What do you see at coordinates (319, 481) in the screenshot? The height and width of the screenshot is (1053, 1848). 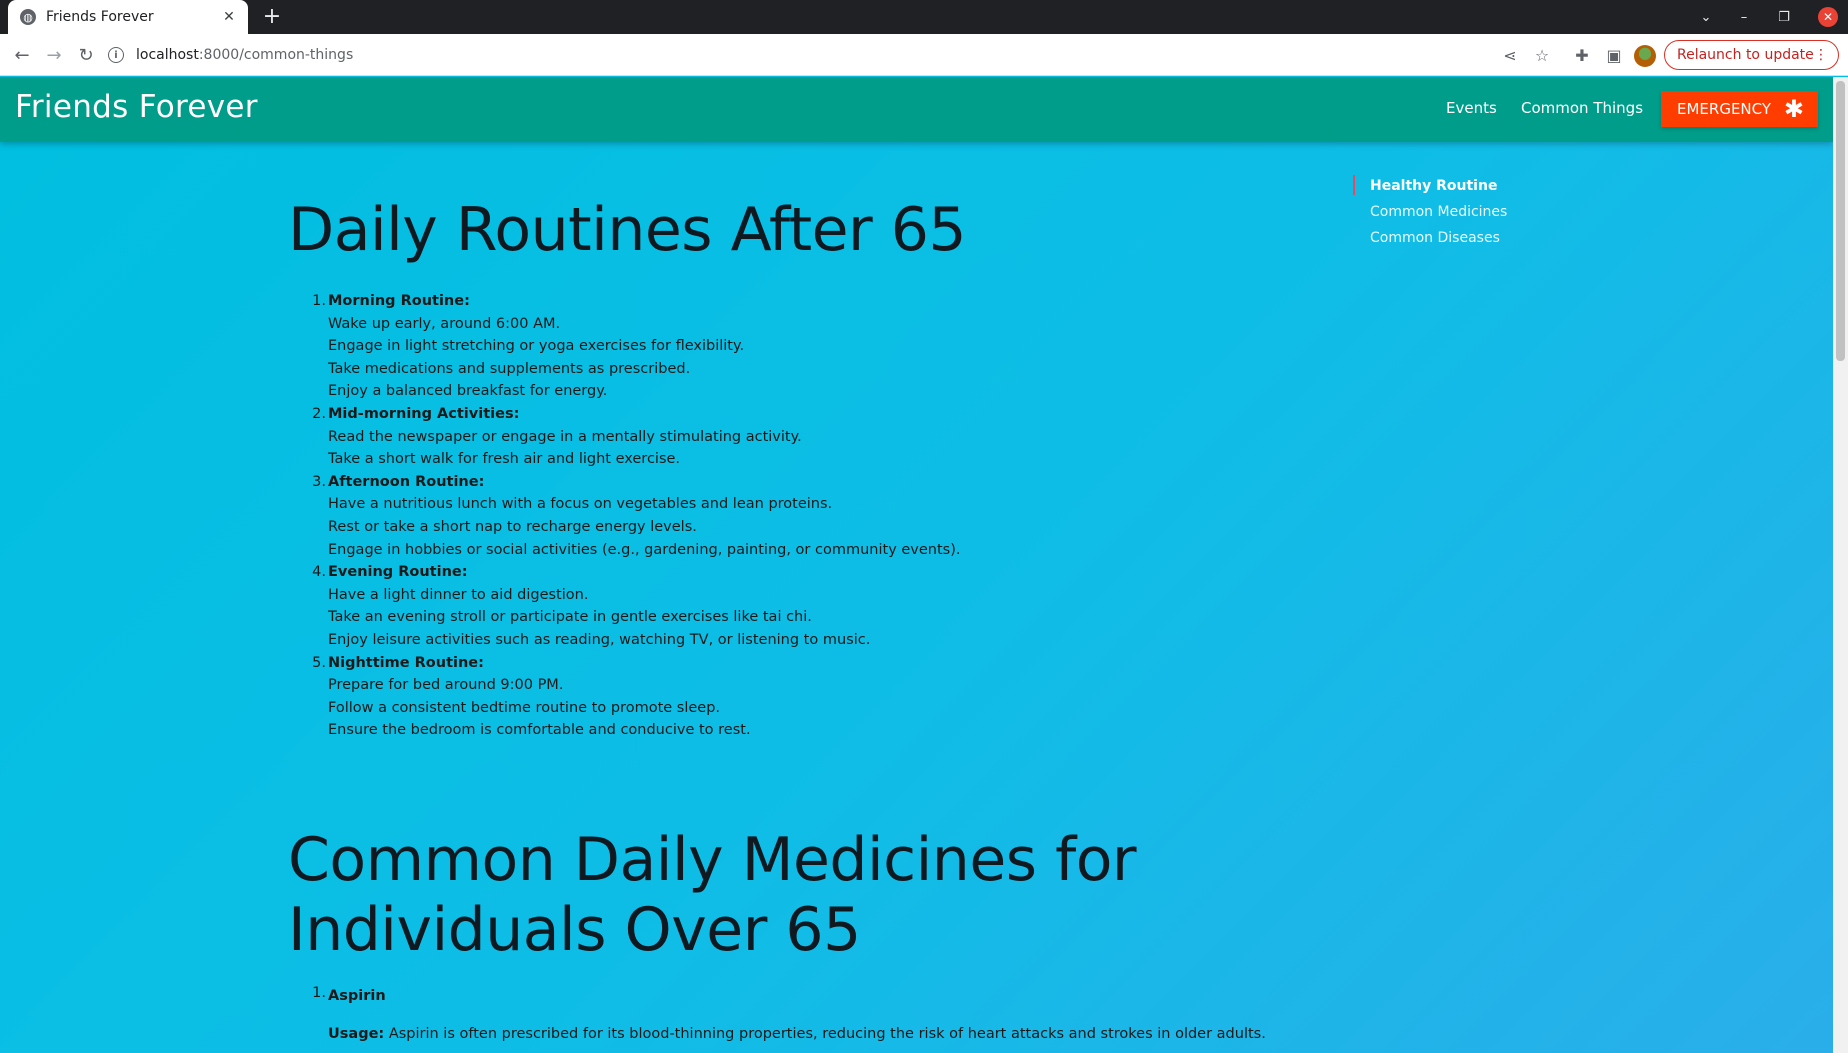 I see `routine-item-number: 3.` at bounding box center [319, 481].